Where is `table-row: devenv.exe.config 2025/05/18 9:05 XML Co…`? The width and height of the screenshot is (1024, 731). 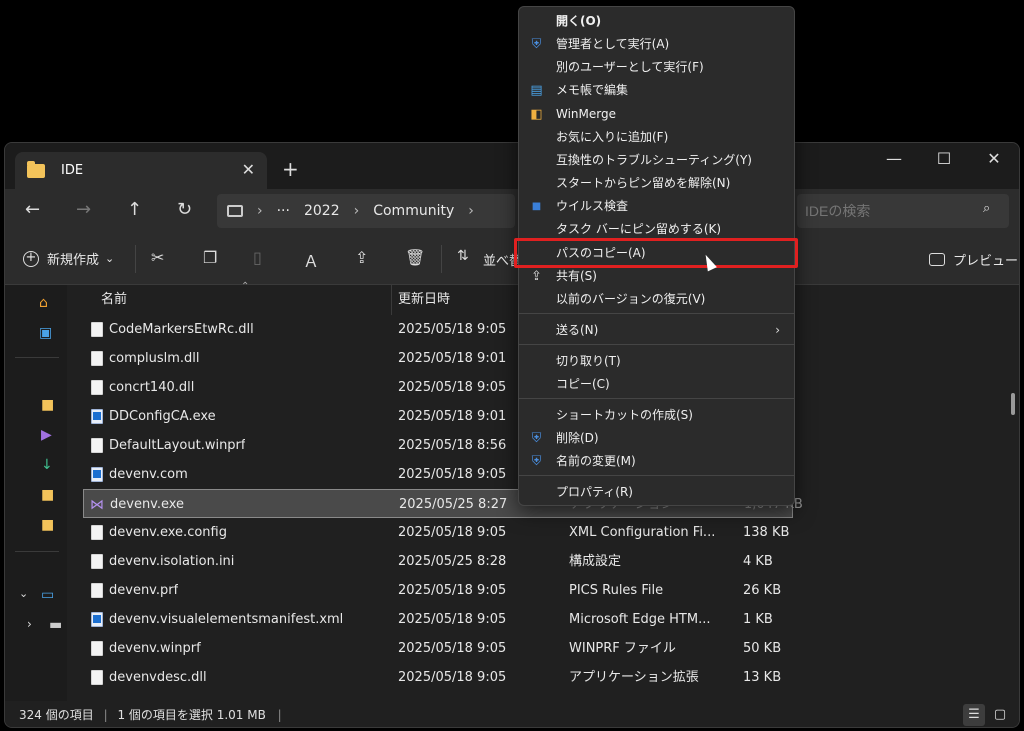 table-row: devenv.exe.config 2025/05/18 9:05 XML Co… is located at coordinates (438, 532).